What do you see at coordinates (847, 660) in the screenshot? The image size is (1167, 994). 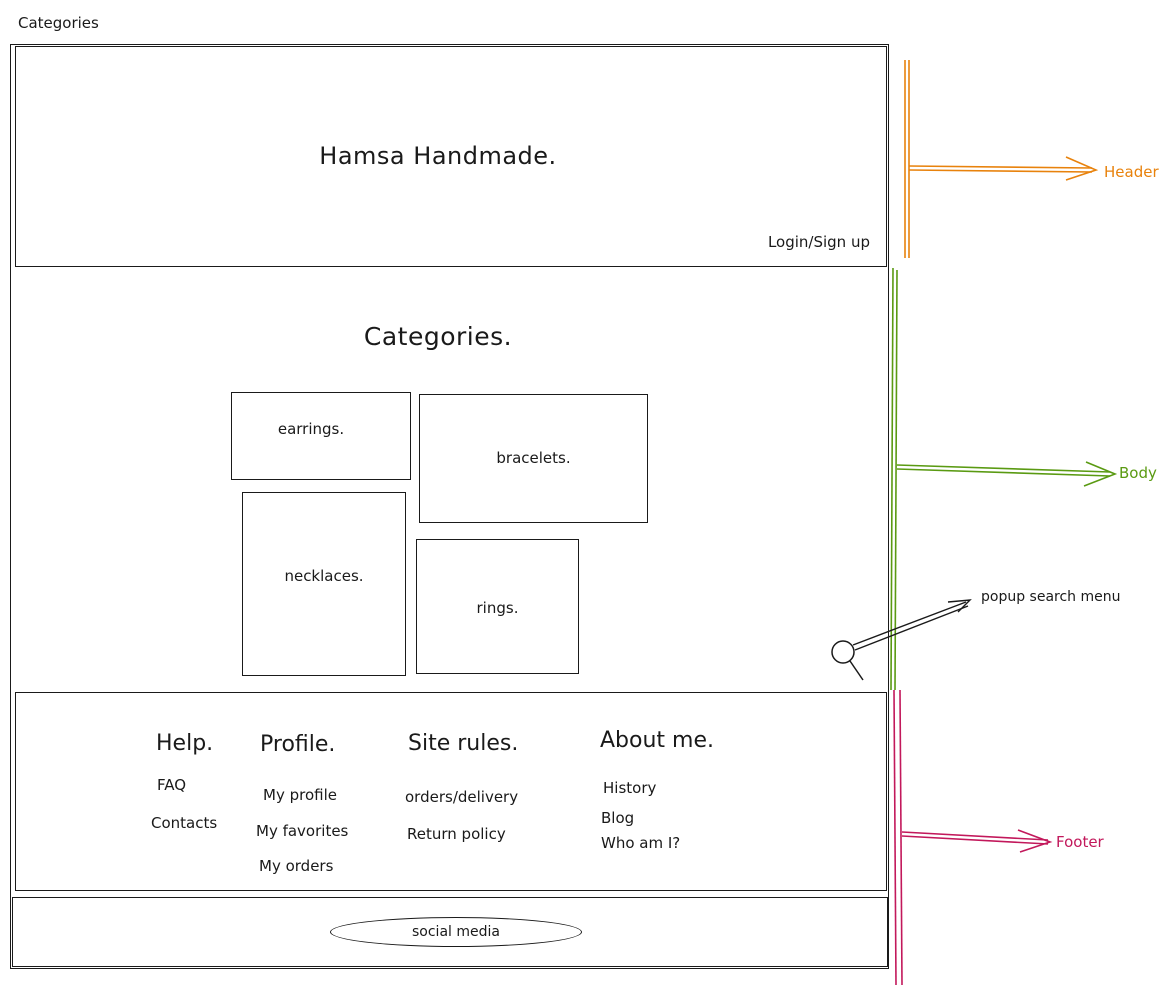 I see `search-icon` at bounding box center [847, 660].